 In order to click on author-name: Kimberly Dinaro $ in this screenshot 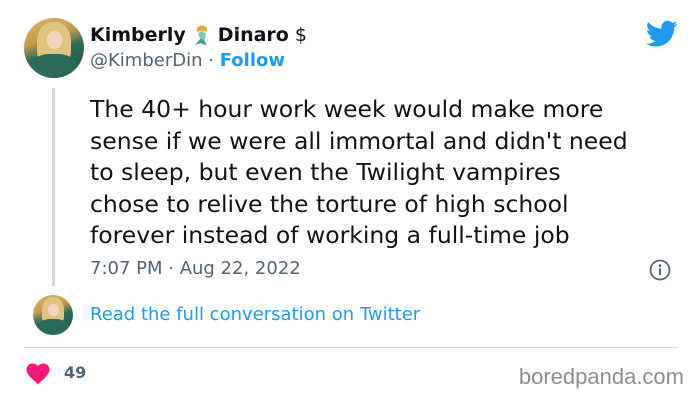, I will do `click(198, 35)`.